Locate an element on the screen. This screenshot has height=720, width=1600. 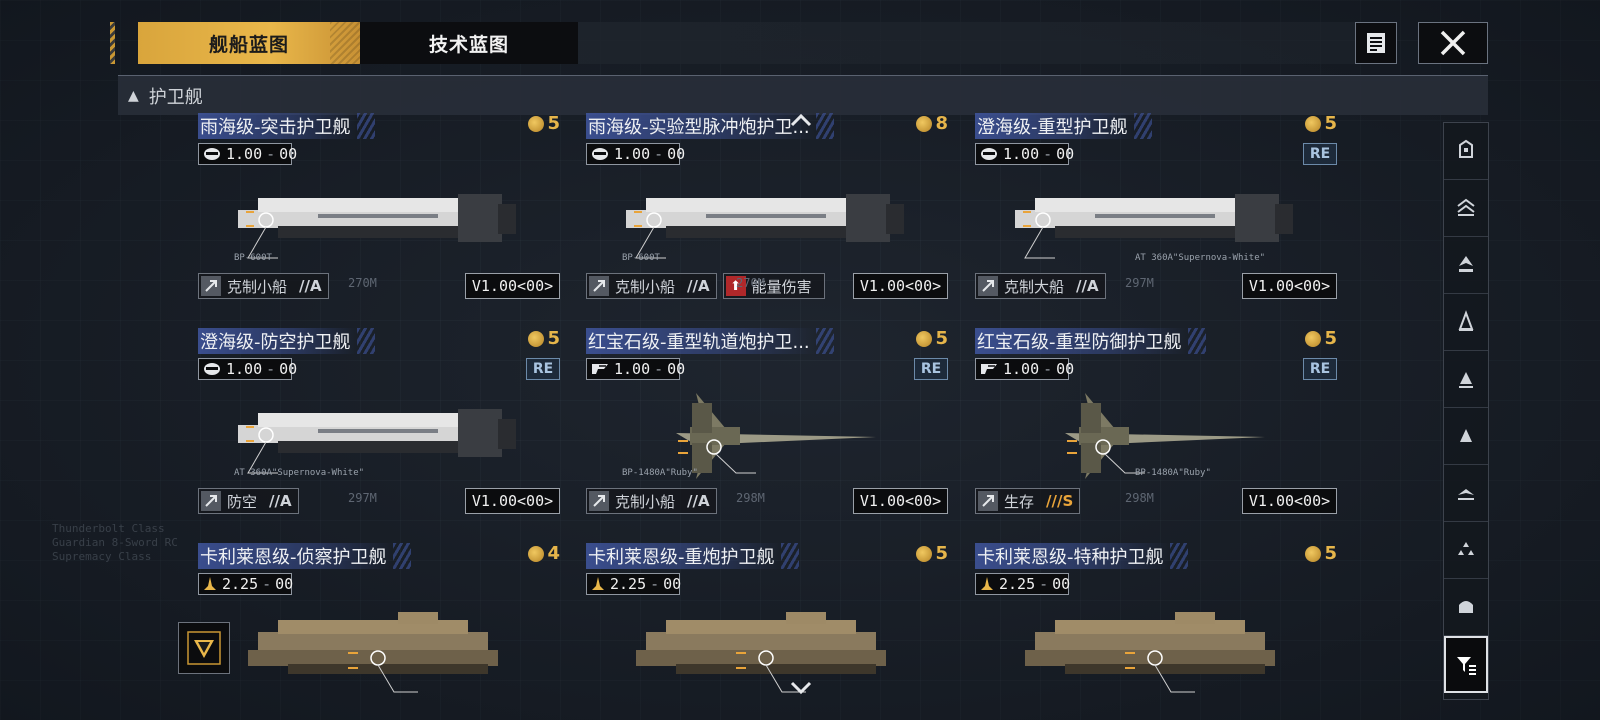
fleet-shortcut-button is located at coordinates (204, 648).